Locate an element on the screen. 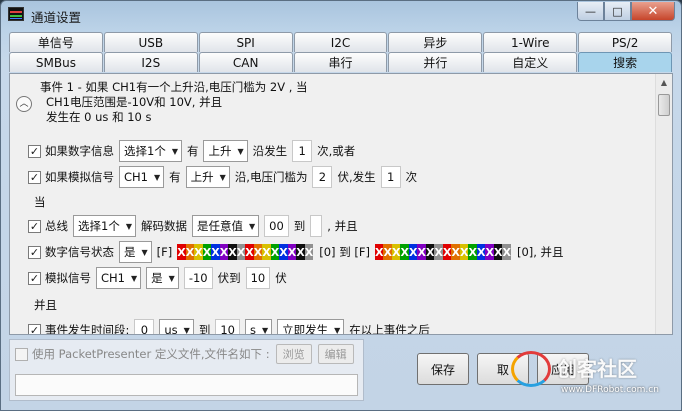  analog-signal-is-select: 是 ▼ is located at coordinates (162, 278).